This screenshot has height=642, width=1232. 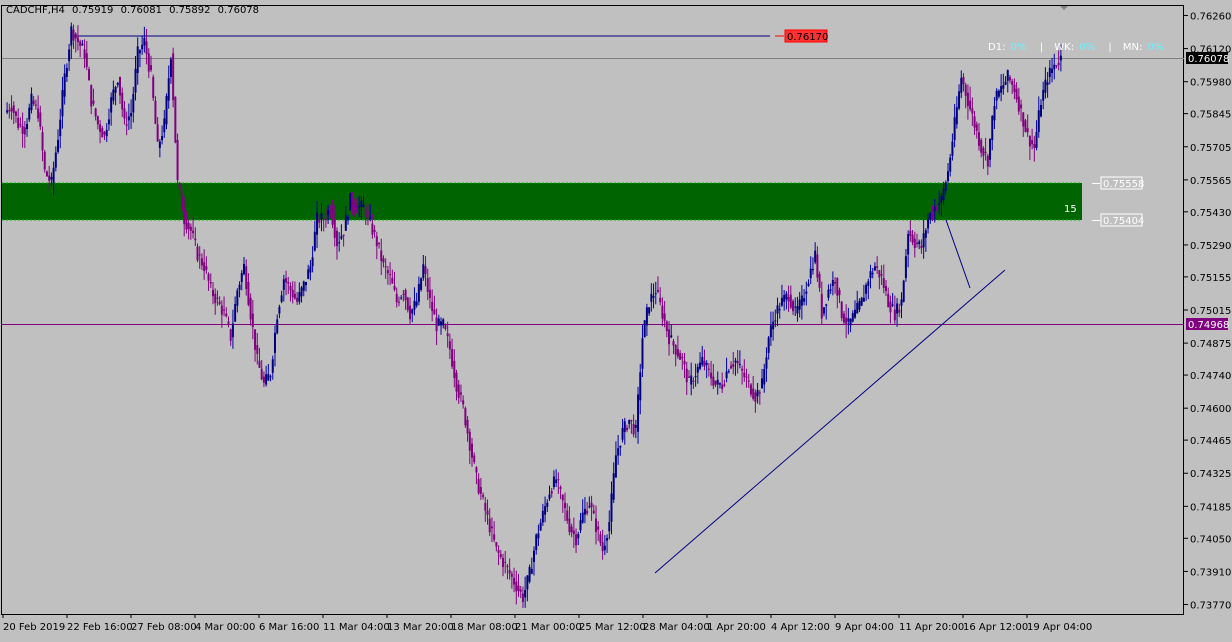 I want to click on price-tick-label: 0.73770, so click(x=1210, y=606).